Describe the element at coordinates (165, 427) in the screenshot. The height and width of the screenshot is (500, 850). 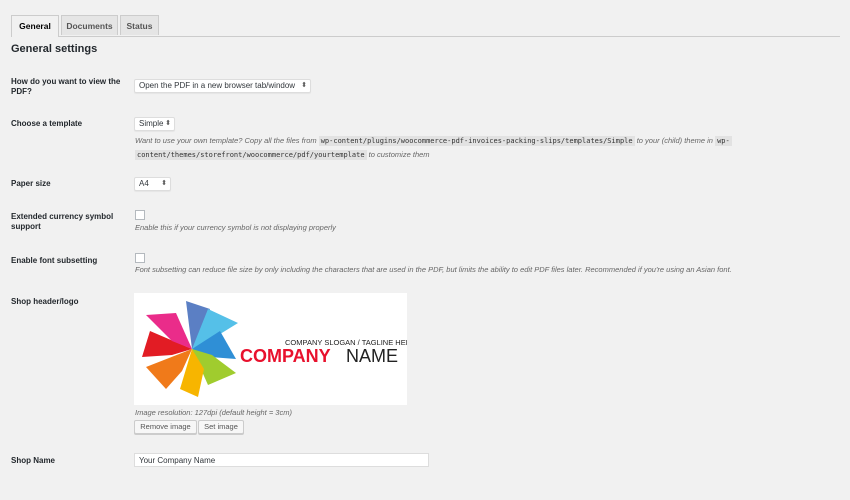
I see `remove-image-button: Remove image` at that location.